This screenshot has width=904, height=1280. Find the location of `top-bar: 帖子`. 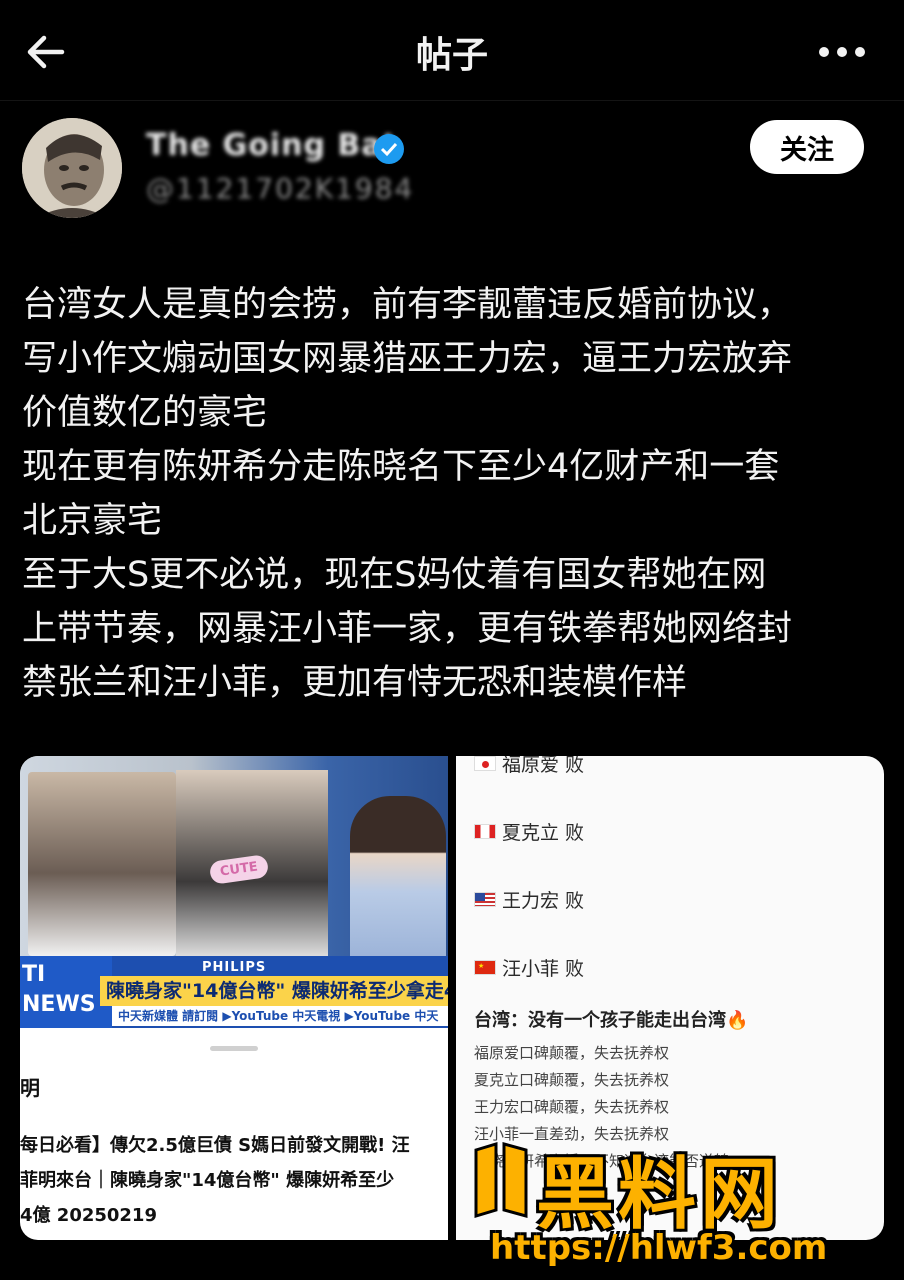

top-bar: 帖子 is located at coordinates (452, 50).